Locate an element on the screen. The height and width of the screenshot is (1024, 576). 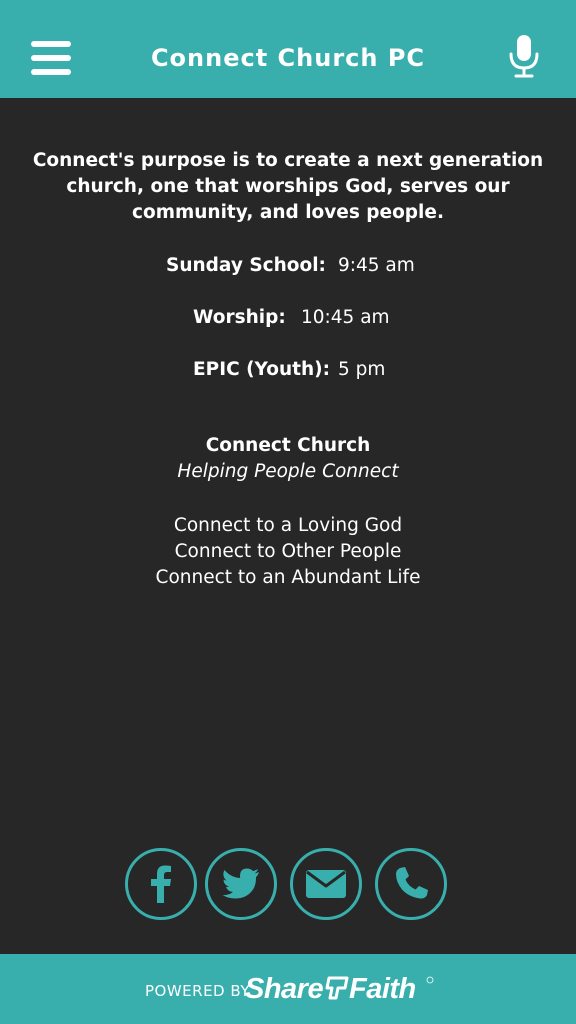
social-links is located at coordinates (288, 884).